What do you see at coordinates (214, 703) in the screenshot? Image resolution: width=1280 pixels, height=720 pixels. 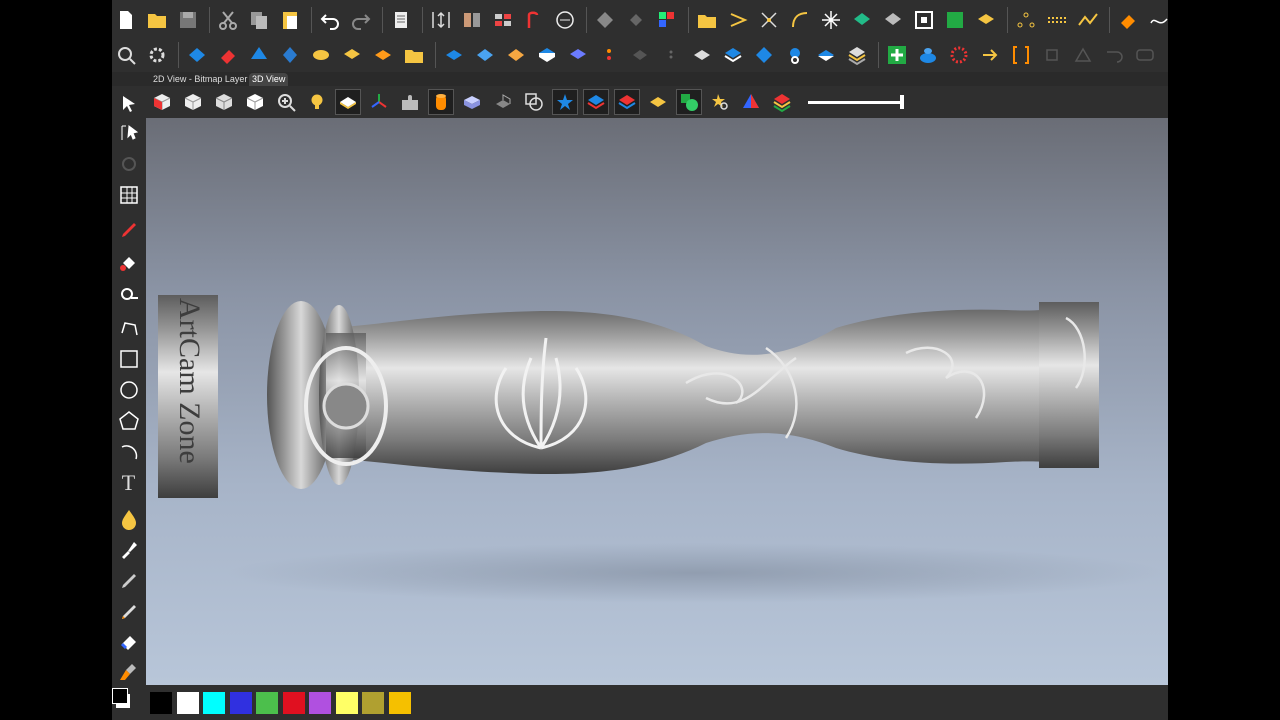 I see `swatch-cyan` at bounding box center [214, 703].